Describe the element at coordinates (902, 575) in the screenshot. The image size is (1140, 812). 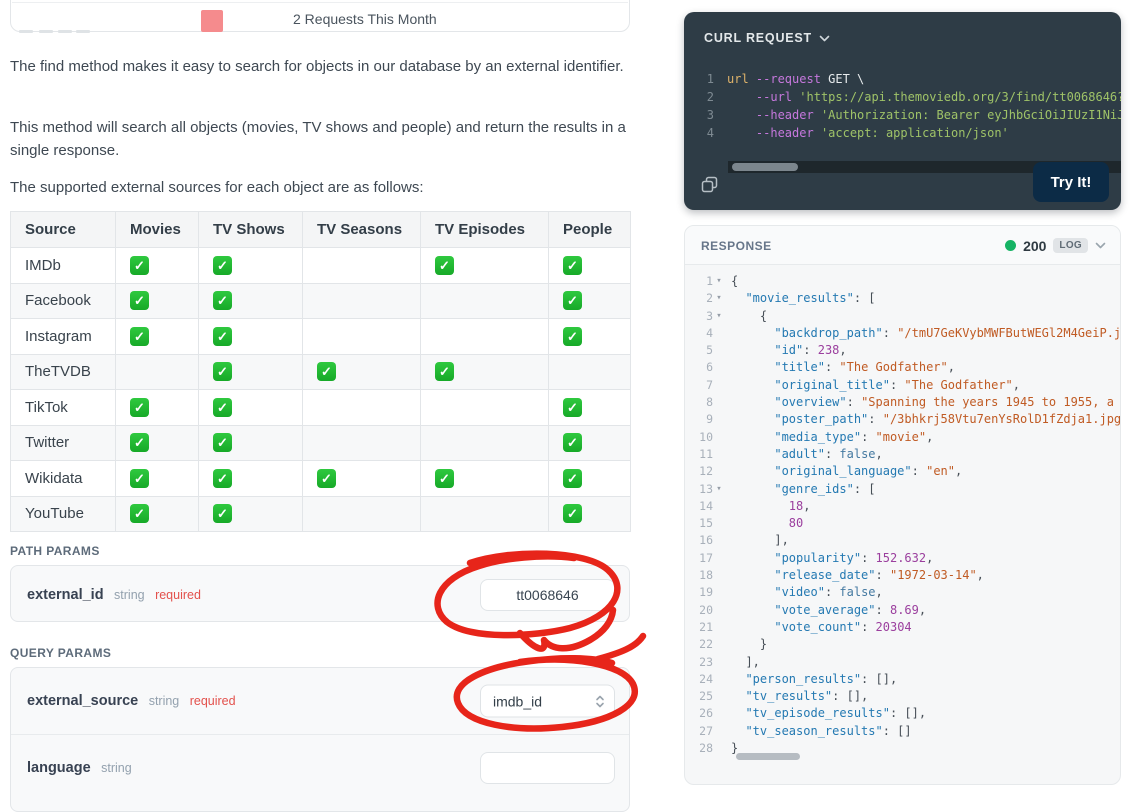
I see `code-line: 18 "release_date": "1972-03-14",` at that location.